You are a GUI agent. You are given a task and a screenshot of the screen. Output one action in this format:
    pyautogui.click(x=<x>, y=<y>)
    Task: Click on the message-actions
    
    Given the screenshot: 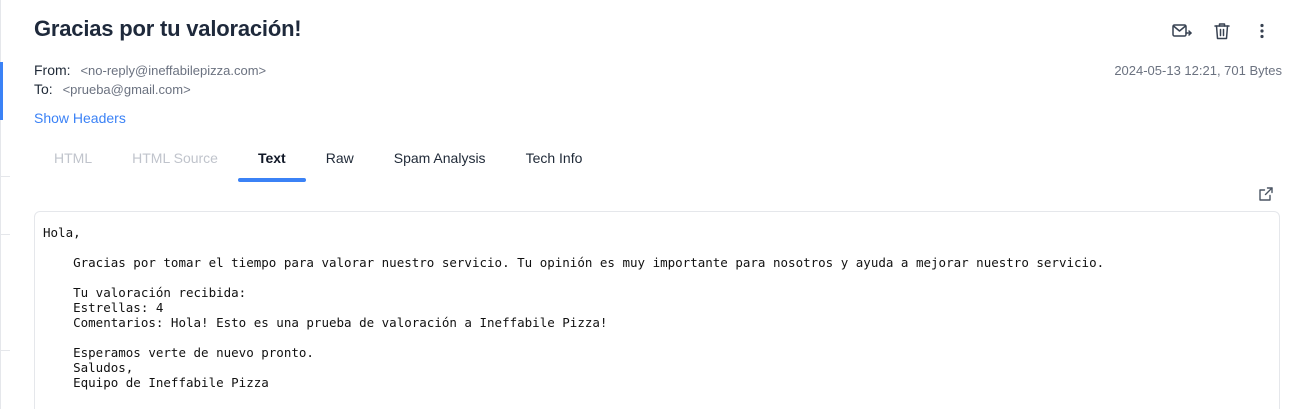 What is the action you would take?
    pyautogui.click(x=1222, y=31)
    